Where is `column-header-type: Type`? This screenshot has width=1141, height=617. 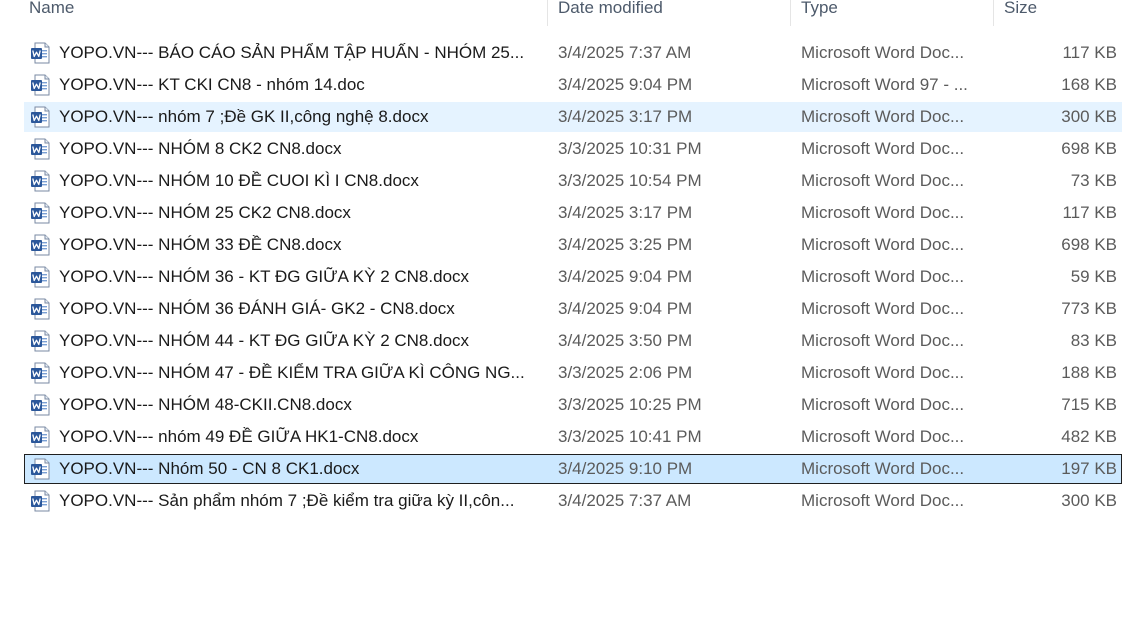 column-header-type: Type is located at coordinates (819, 11).